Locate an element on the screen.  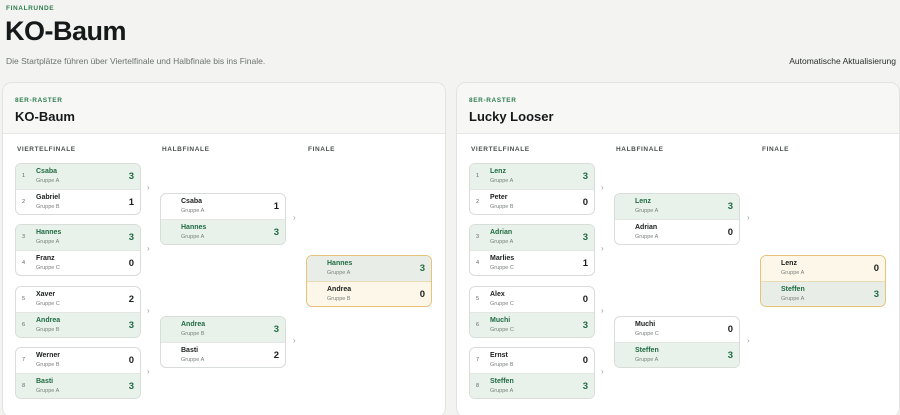
quarterfinal-match: 1 Lenz Gruppe A 3 2 Peter Gruppe B 0 is located at coordinates (532, 189).